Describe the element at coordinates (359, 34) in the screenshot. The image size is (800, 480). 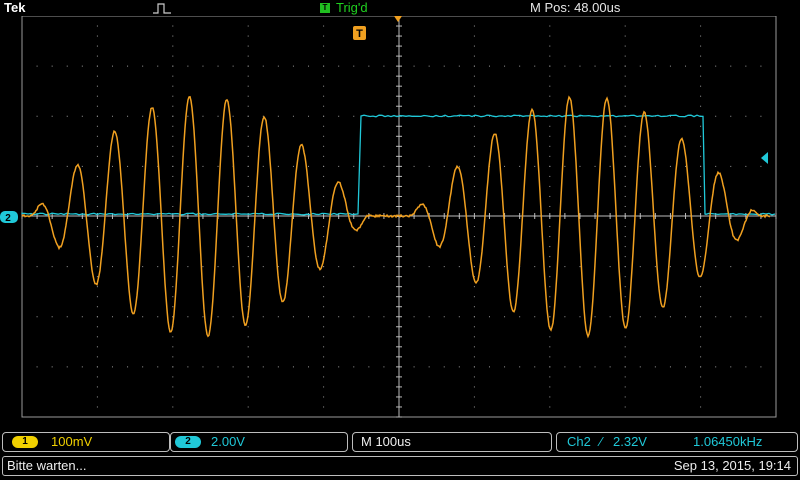
I see `trigger-marker-label: T` at that location.